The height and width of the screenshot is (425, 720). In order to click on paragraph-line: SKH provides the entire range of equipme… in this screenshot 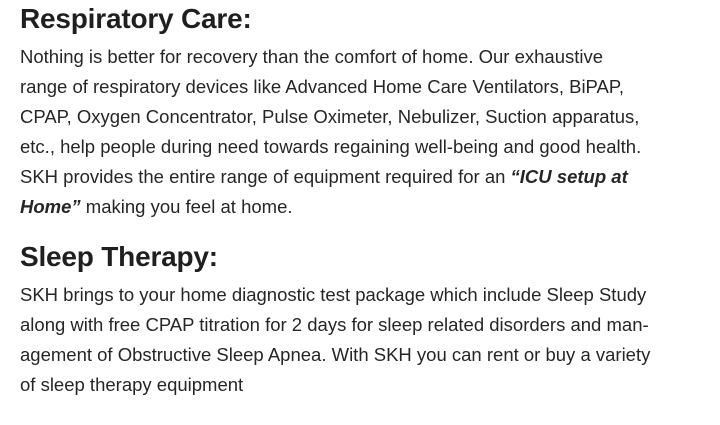, I will do `click(265, 176)`.